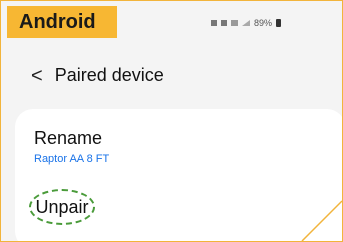  Describe the element at coordinates (62, 22) in the screenshot. I see `android-badge: Android` at that location.